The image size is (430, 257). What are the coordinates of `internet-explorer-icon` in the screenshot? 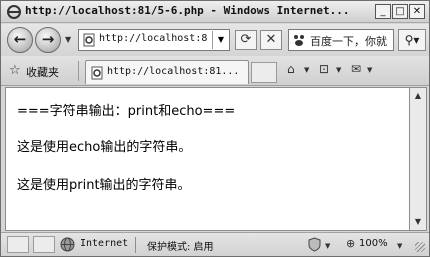 It's located at (14, 12).